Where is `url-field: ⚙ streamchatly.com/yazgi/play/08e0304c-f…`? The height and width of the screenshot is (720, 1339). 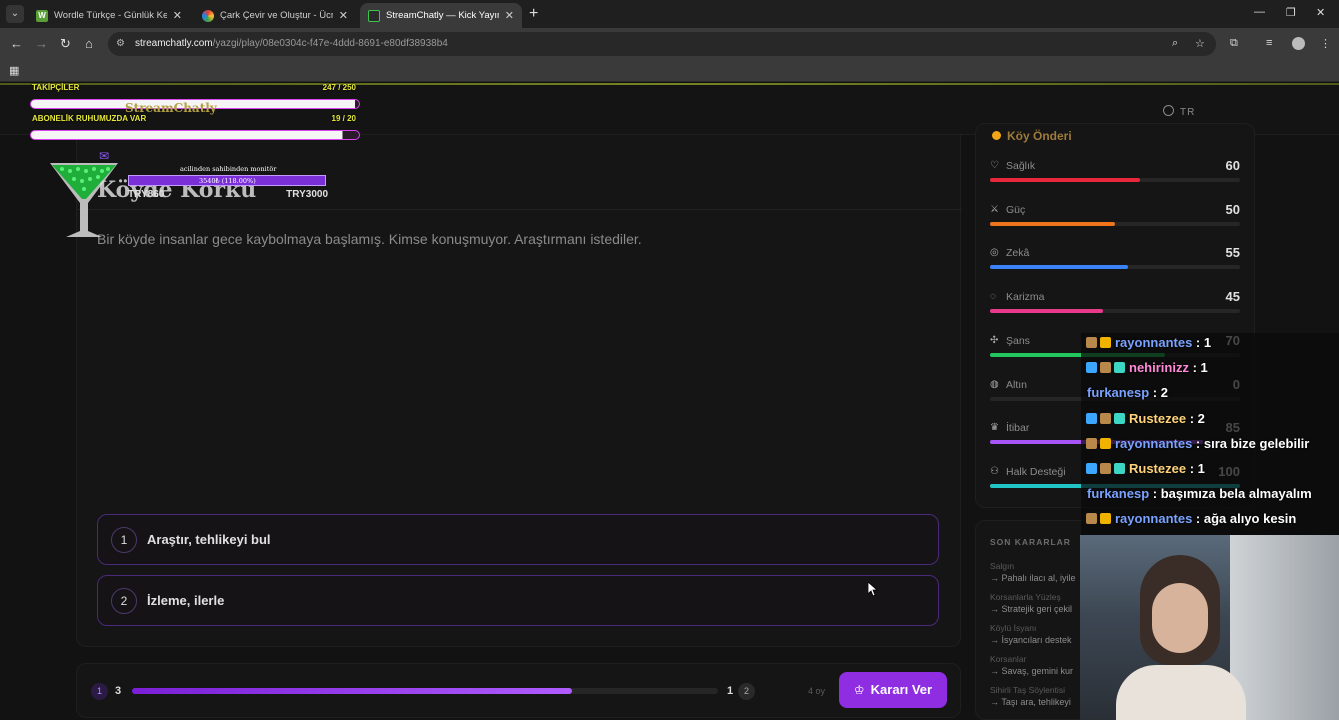 url-field: ⚙ streamchatly.com/yazgi/play/08e0304c-f… is located at coordinates (662, 44).